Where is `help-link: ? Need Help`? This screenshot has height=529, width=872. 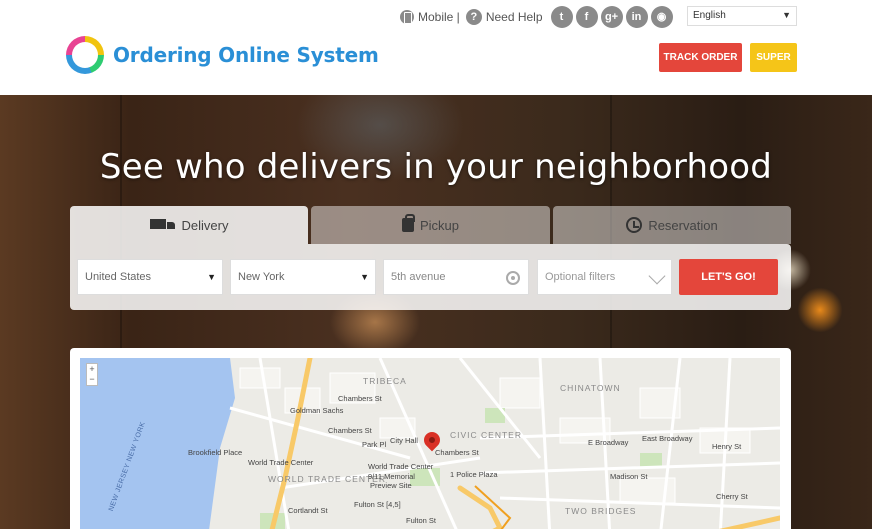
help-link: ? Need Help is located at coordinates (504, 17).